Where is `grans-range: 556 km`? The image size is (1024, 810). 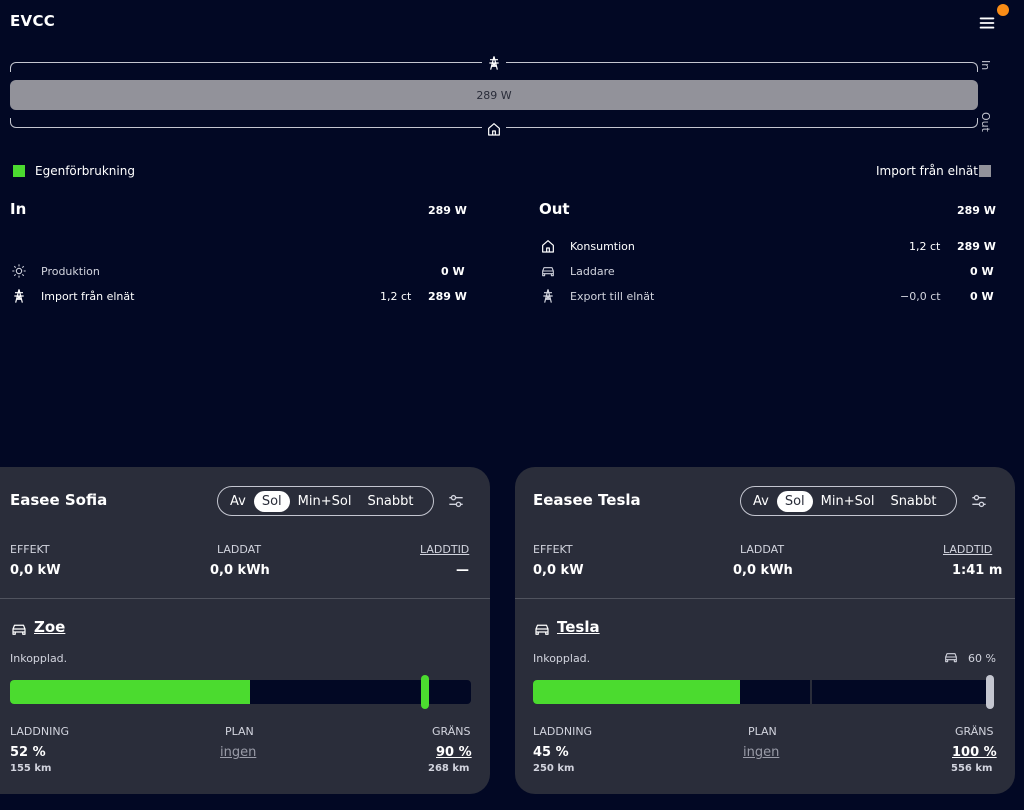
grans-range: 556 km is located at coordinates (972, 768).